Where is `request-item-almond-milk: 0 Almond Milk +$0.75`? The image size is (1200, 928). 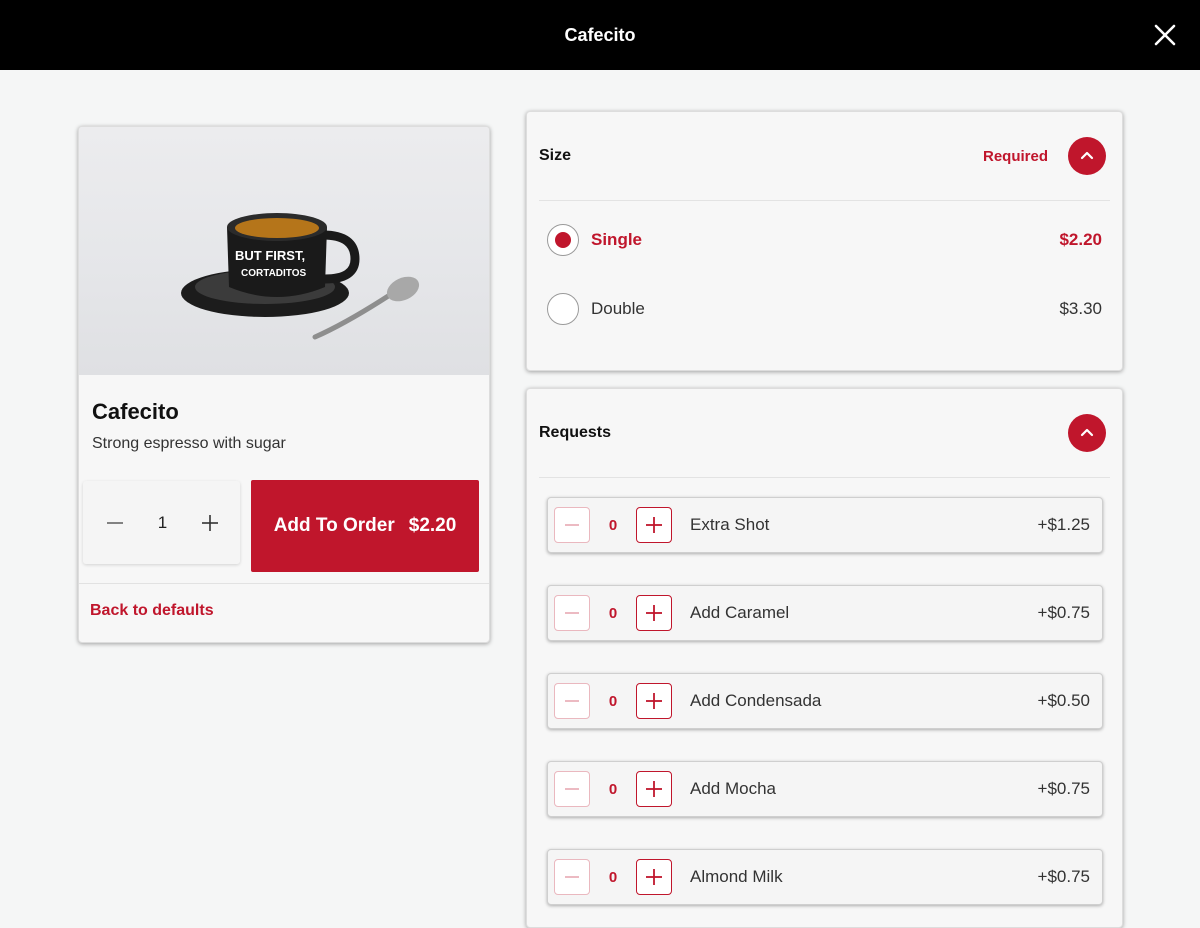
request-item-almond-milk: 0 Almond Milk +$0.75 is located at coordinates (825, 877).